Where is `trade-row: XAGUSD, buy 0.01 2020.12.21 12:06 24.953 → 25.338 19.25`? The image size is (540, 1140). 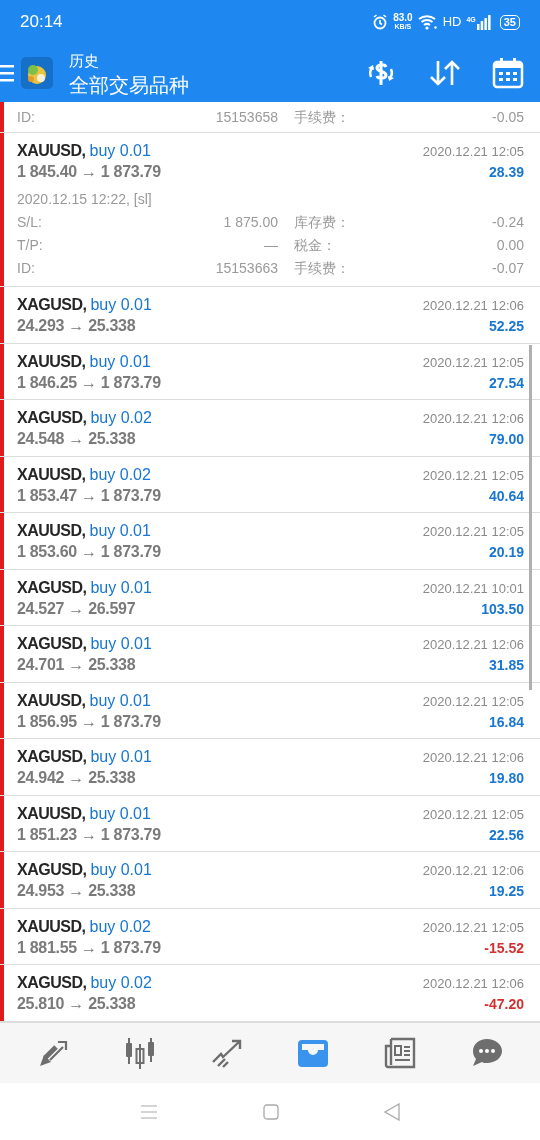 trade-row: XAGUSD, buy 0.01 2020.12.21 12:06 24.953 → 25.338 19.25 is located at coordinates (270, 880).